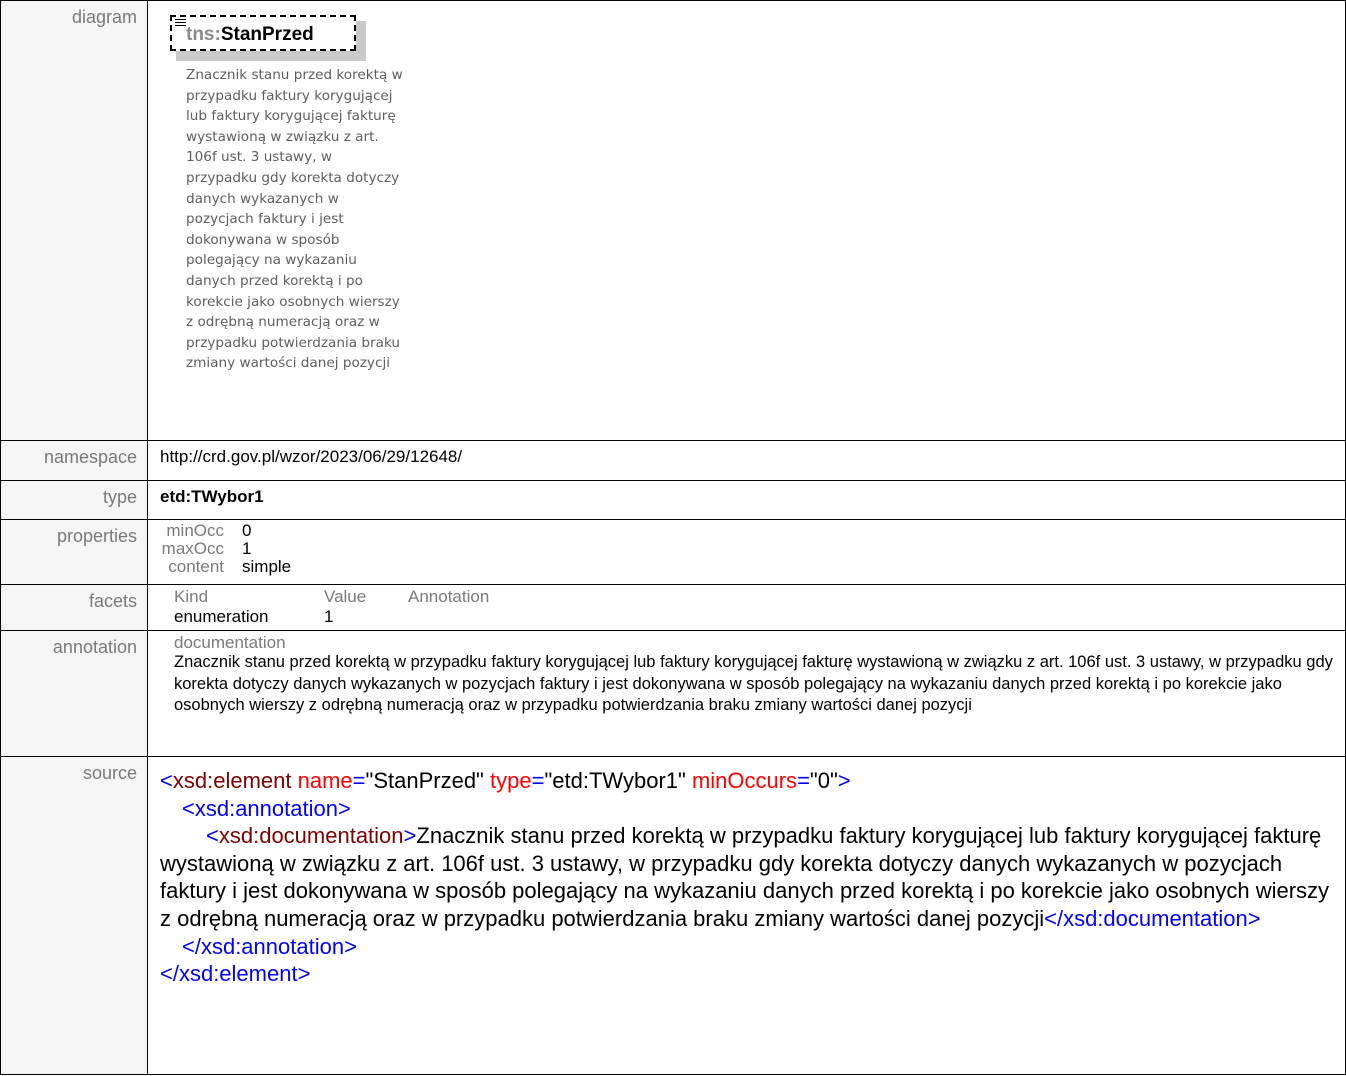 The height and width of the screenshot is (1076, 1346). I want to click on label-namespace: namespace, so click(74, 460).